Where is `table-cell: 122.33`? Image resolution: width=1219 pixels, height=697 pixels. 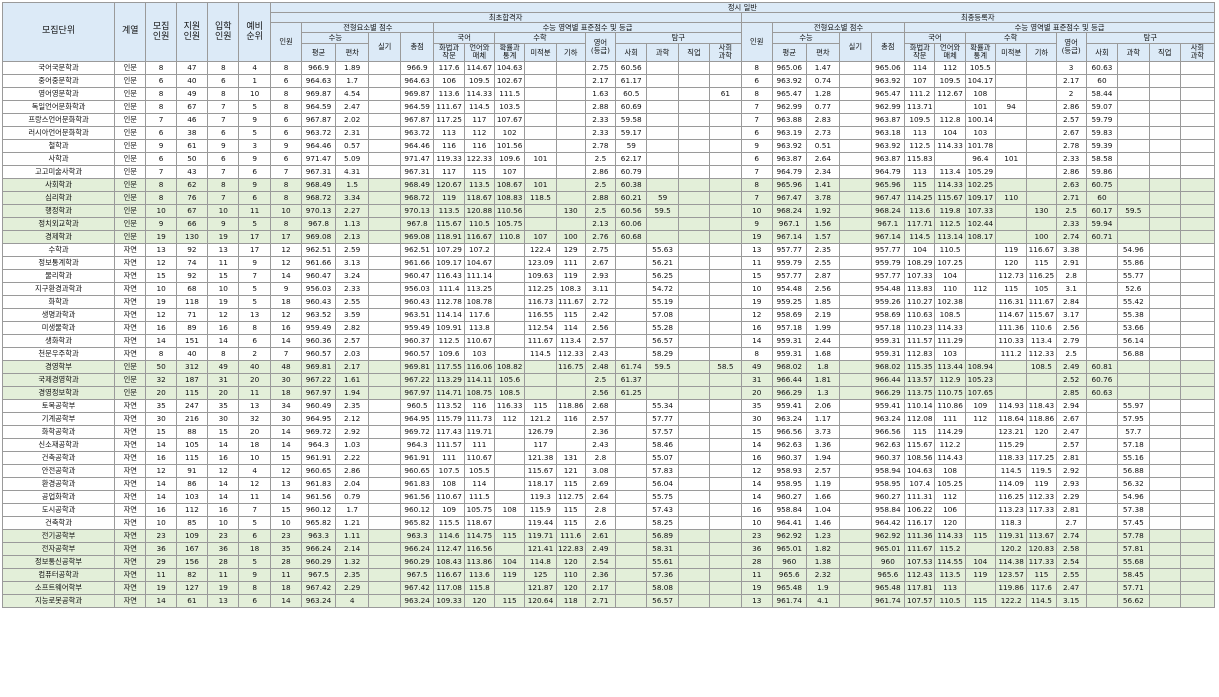
table-cell: 122.33 is located at coordinates (479, 158).